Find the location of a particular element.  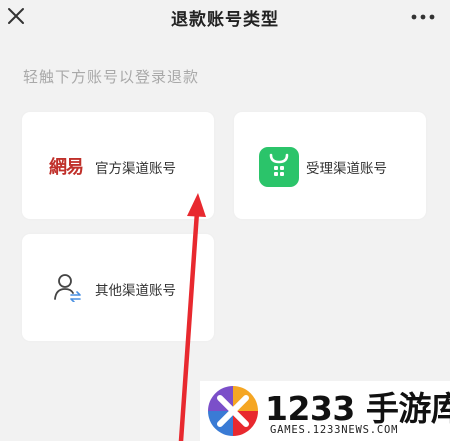

agent-channel-account-card: 受理渠道账号 is located at coordinates (330, 165).